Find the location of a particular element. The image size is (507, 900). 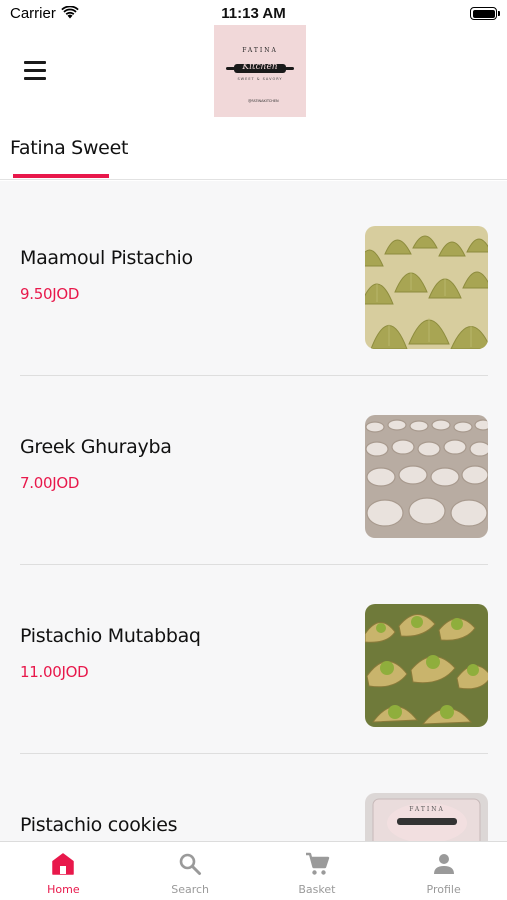

cart-icon is located at coordinates (317, 863).